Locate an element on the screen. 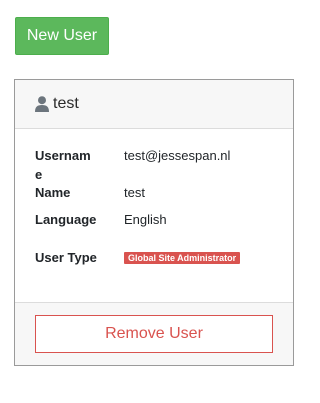 The width and height of the screenshot is (320, 403). language-label: Language is located at coordinates (66, 219).